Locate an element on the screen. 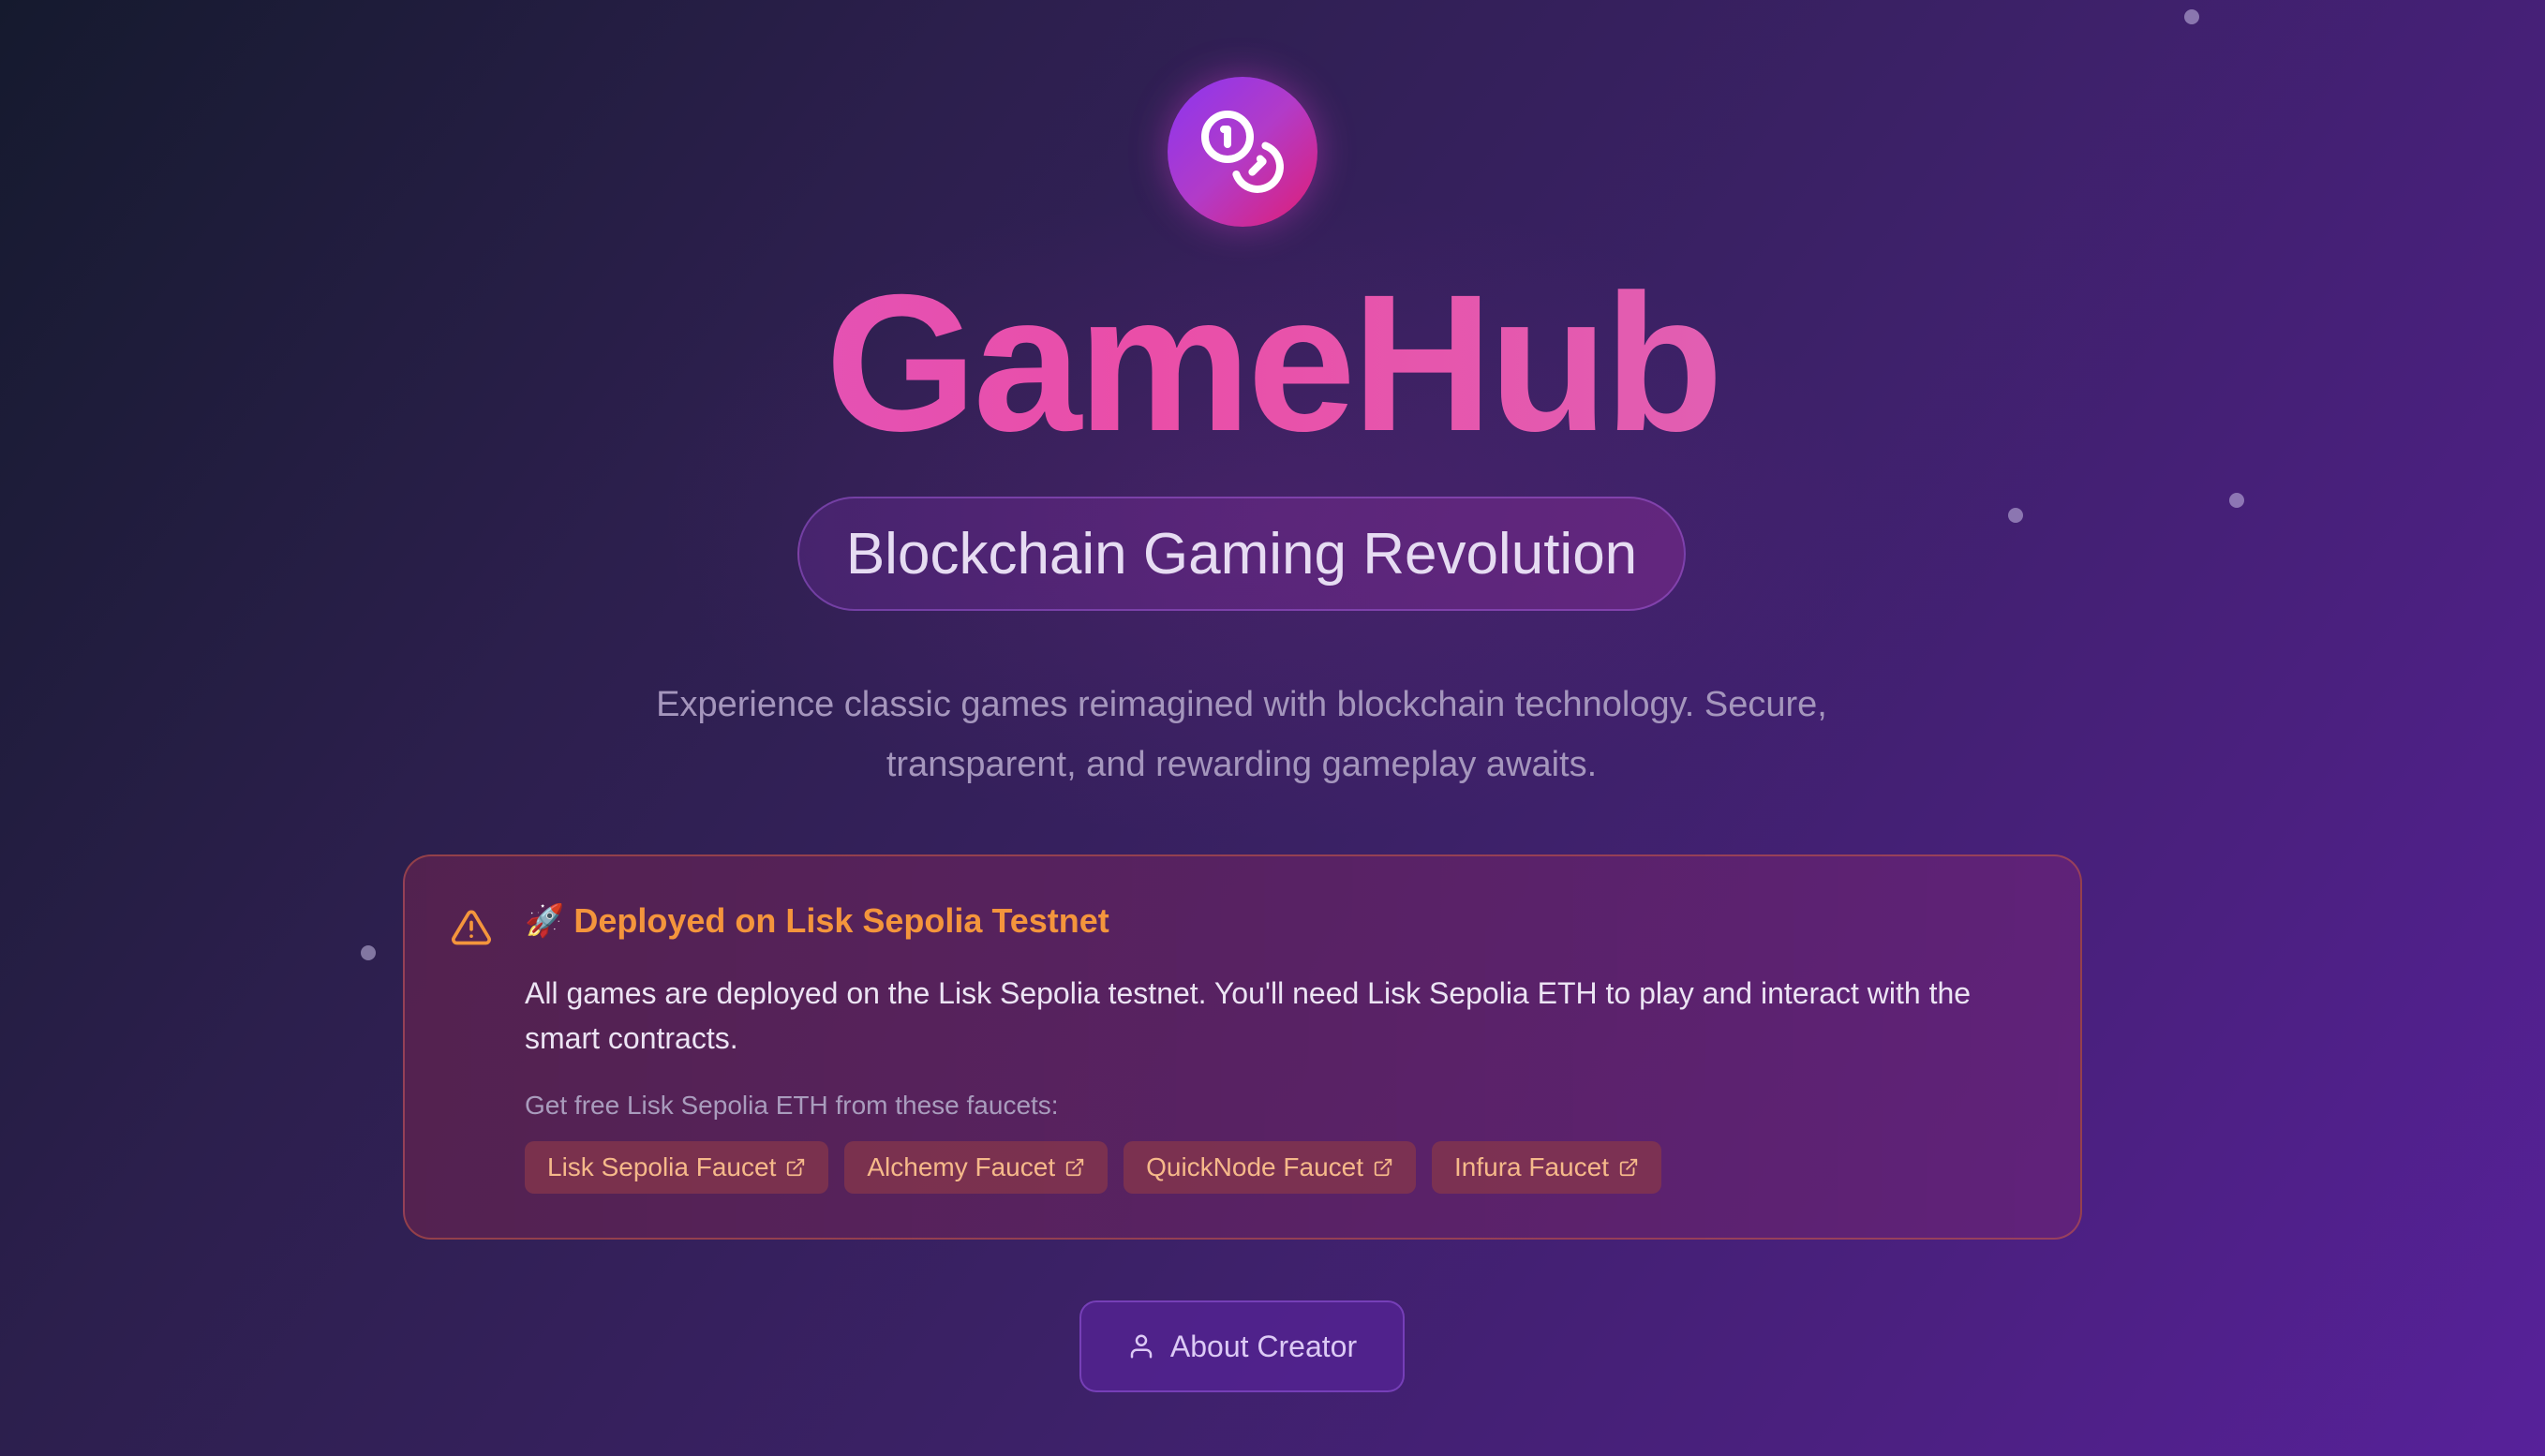  faucet-link-alchemy: Alchemy Faucet is located at coordinates (976, 1167).